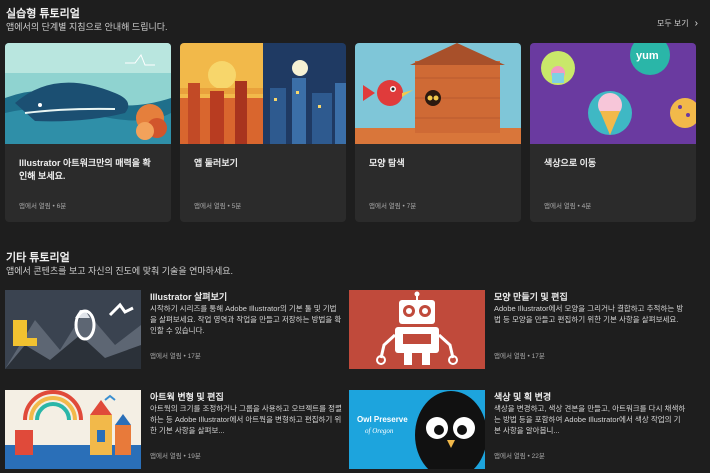  Describe the element at coordinates (216, 163) in the screenshot. I see `card-title: 앱 둘러보기` at that location.